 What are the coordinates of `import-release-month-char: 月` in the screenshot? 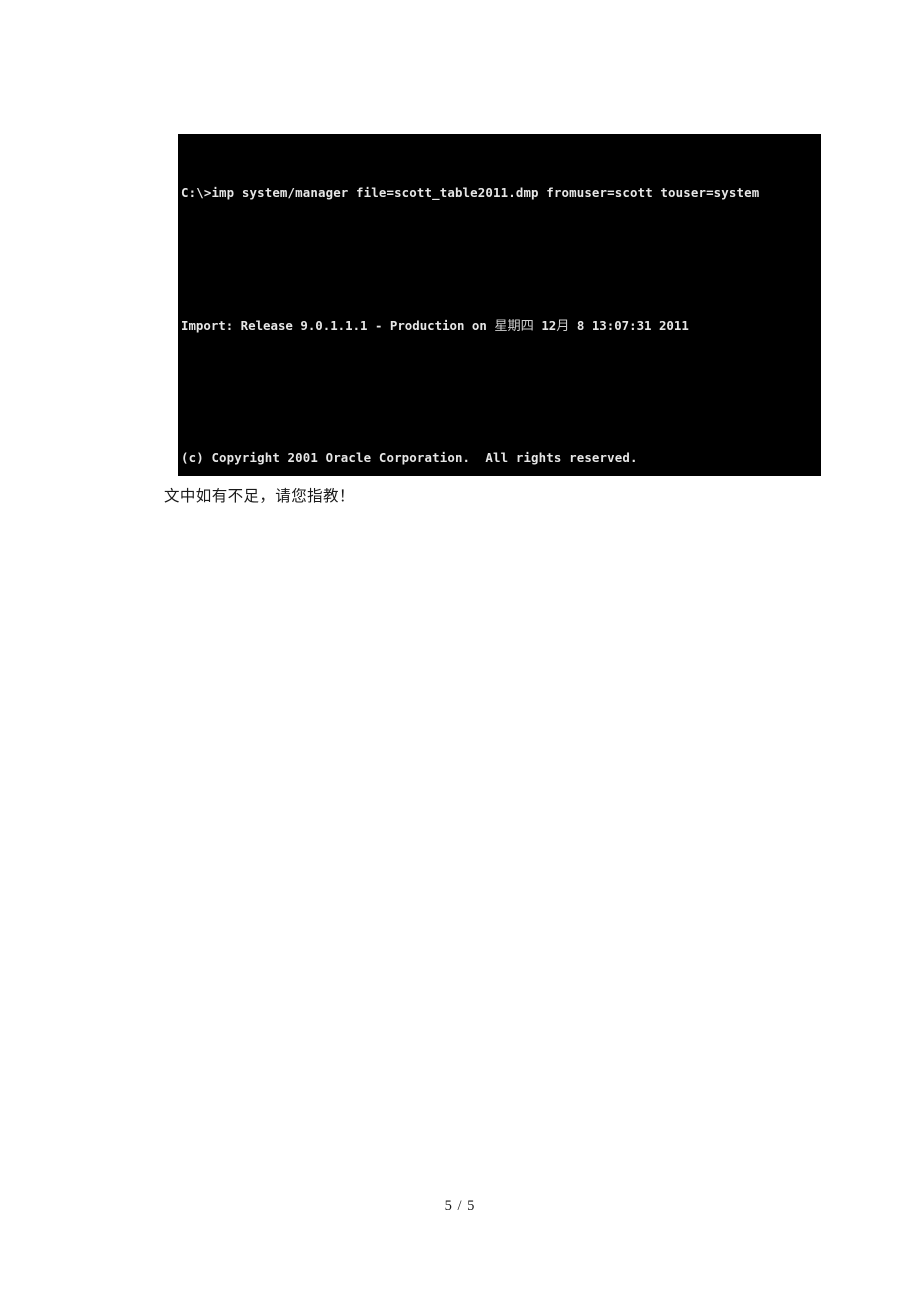 It's located at (563, 326).